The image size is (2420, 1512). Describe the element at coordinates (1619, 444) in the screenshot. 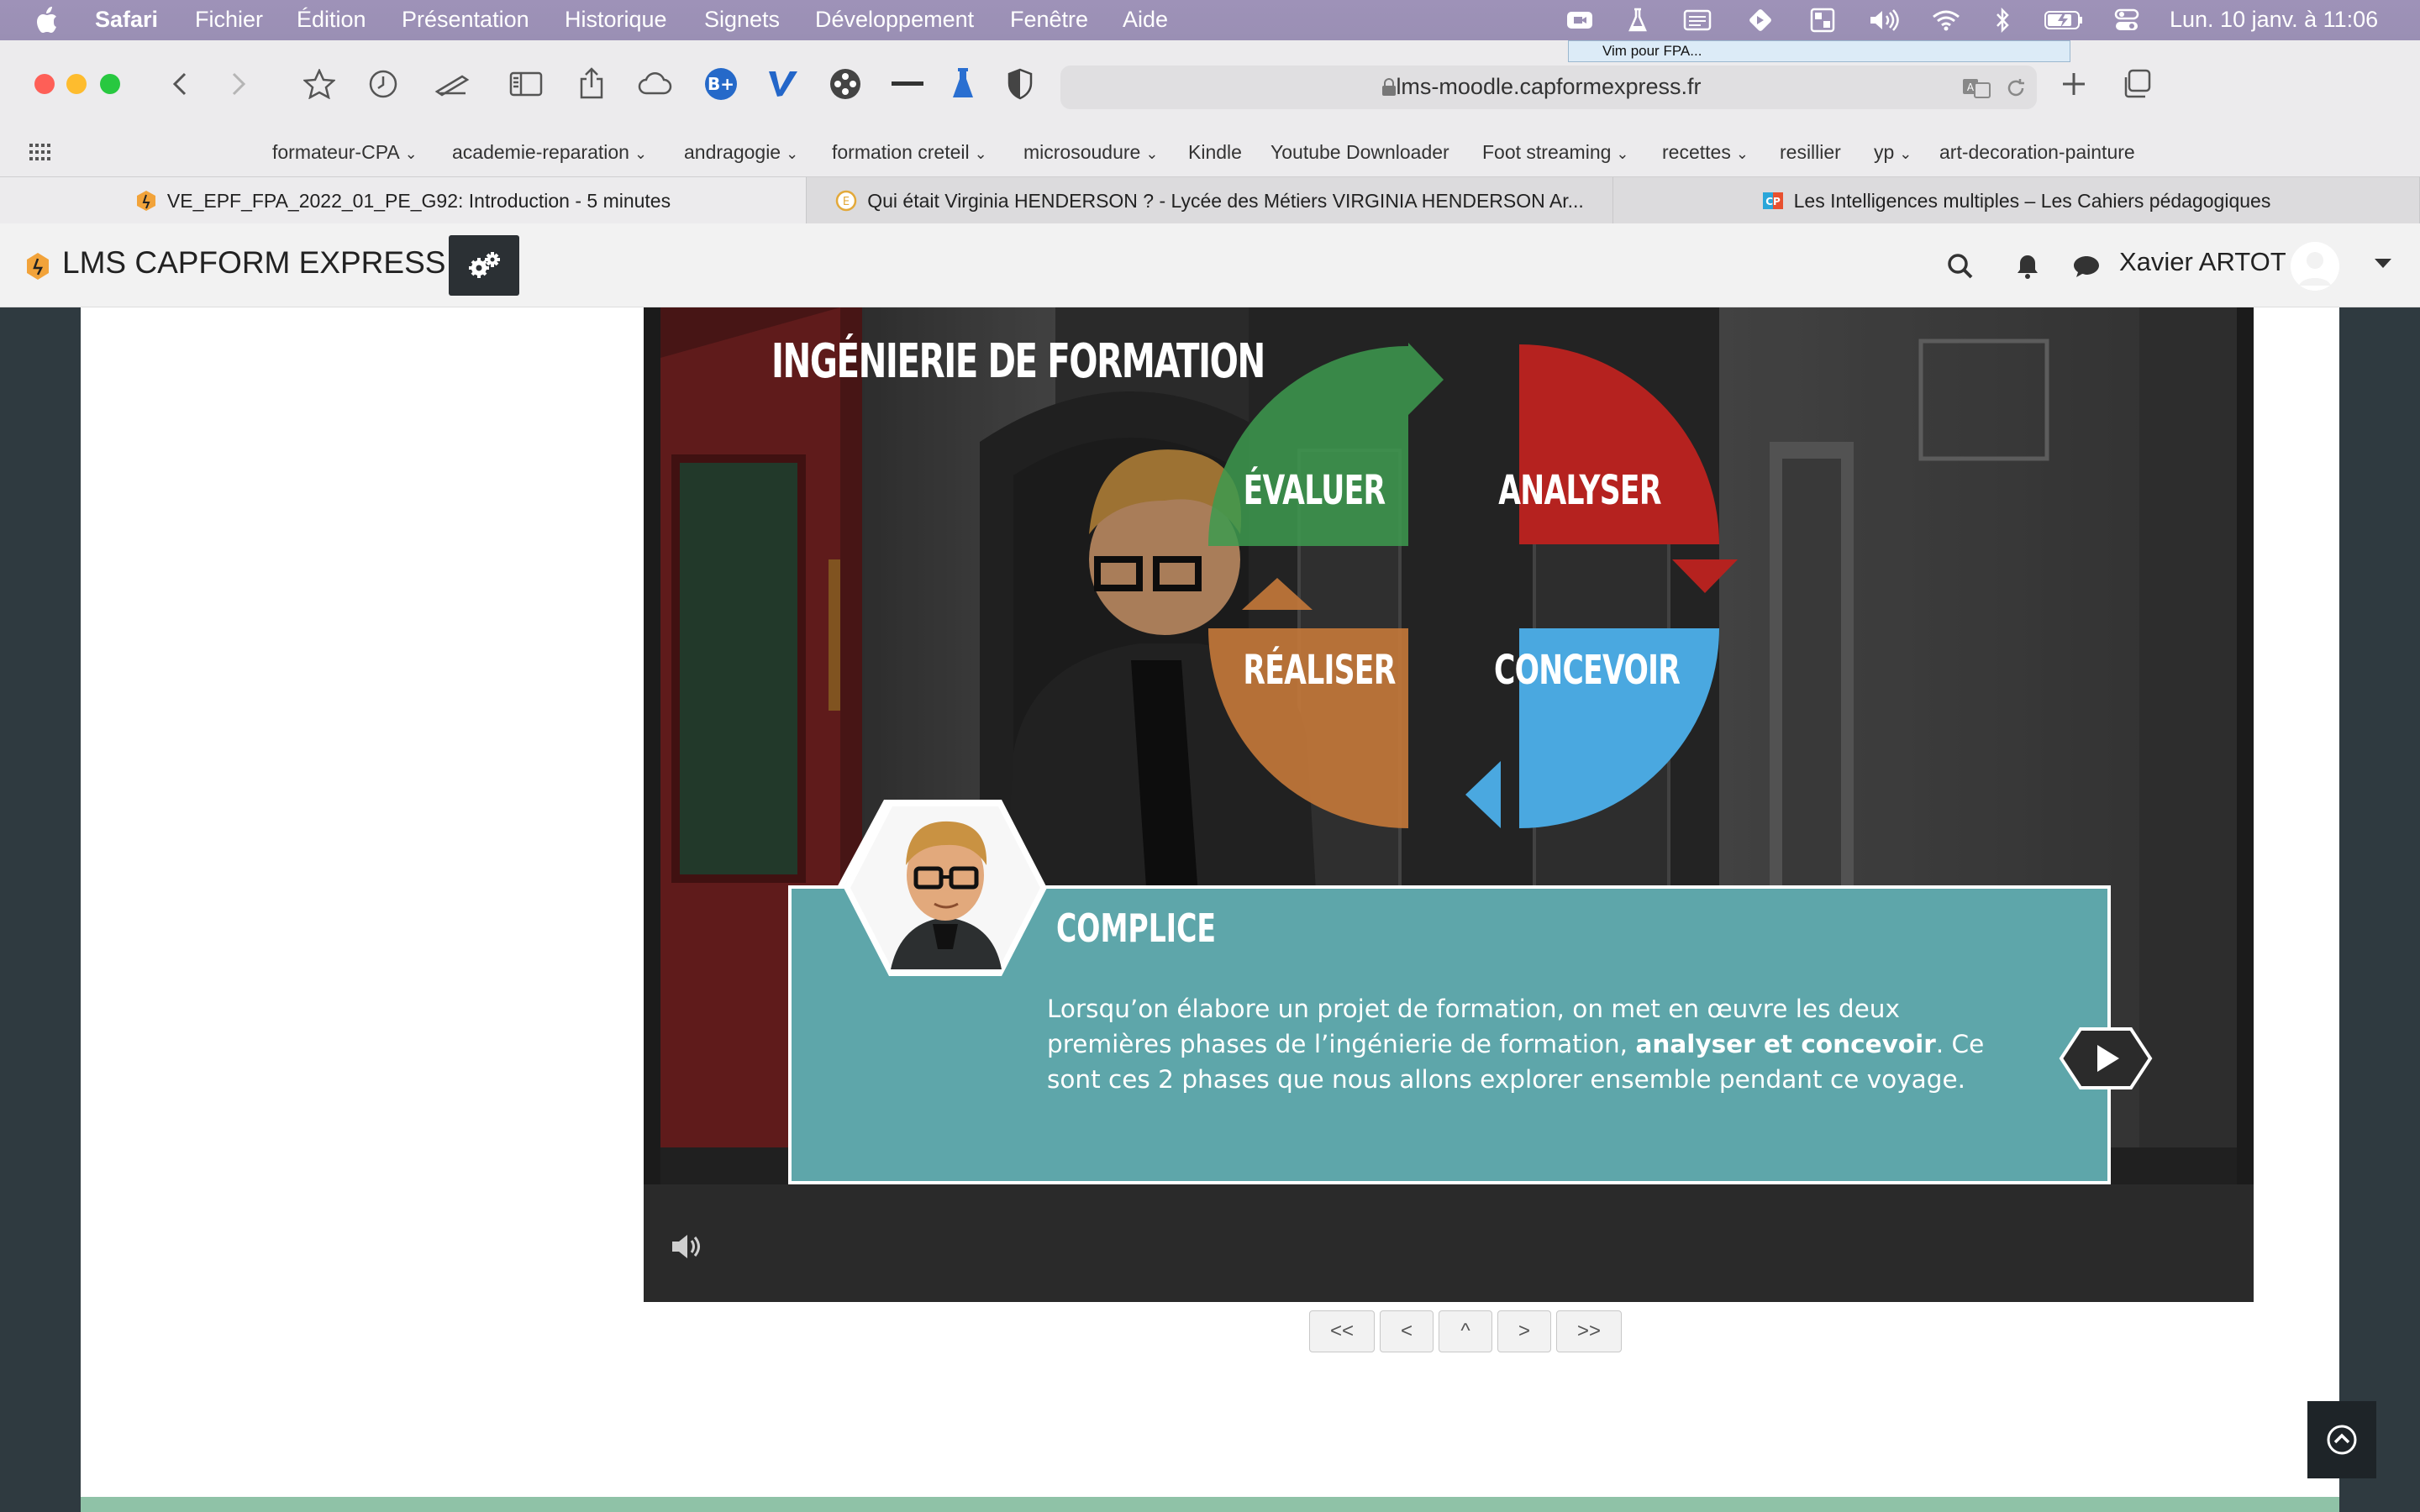

I see `analyser-quadrant` at that location.